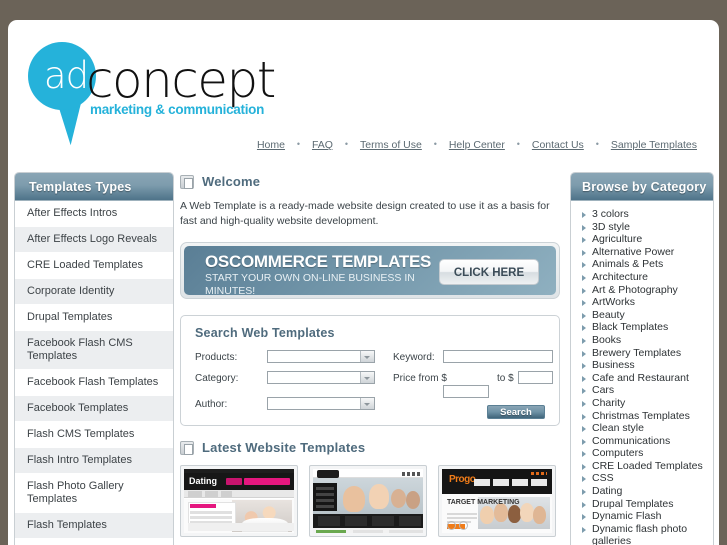 This screenshot has height=545, width=727. I want to click on thumb1-brand: Dating, so click(203, 481).